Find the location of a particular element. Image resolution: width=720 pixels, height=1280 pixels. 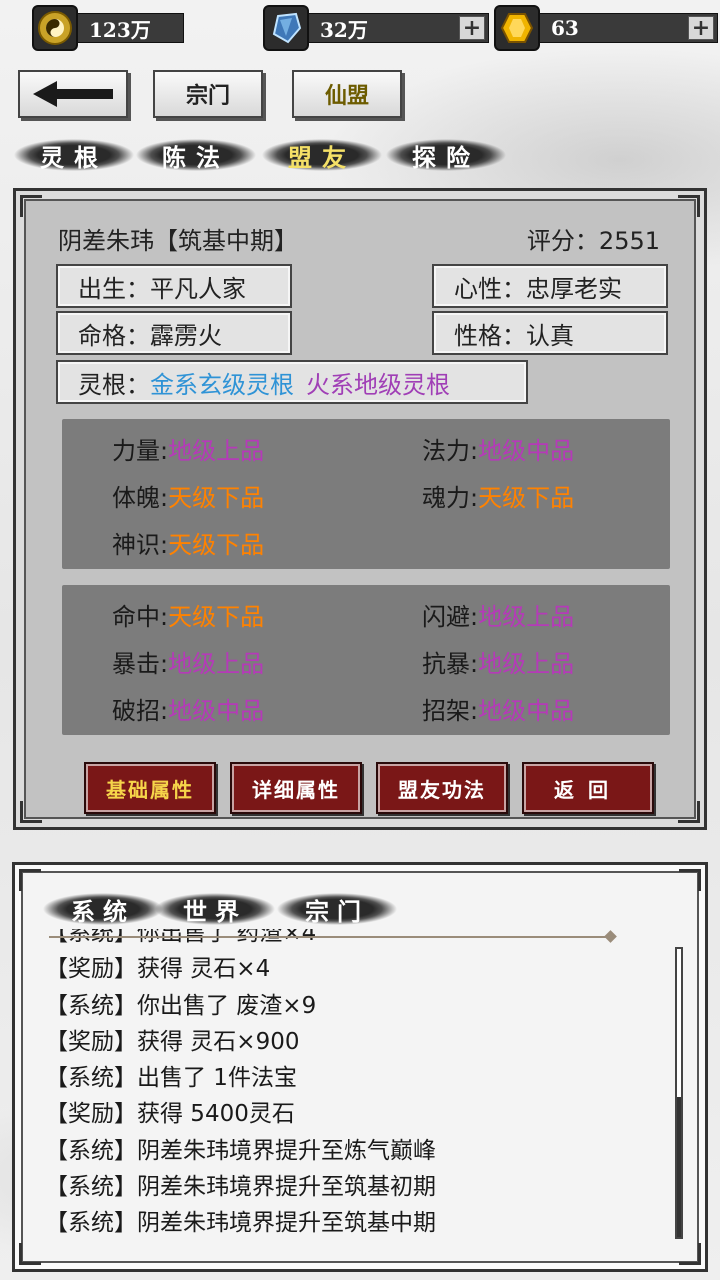

stat-soul: 魂力:天级下品 is located at coordinates (498, 495).